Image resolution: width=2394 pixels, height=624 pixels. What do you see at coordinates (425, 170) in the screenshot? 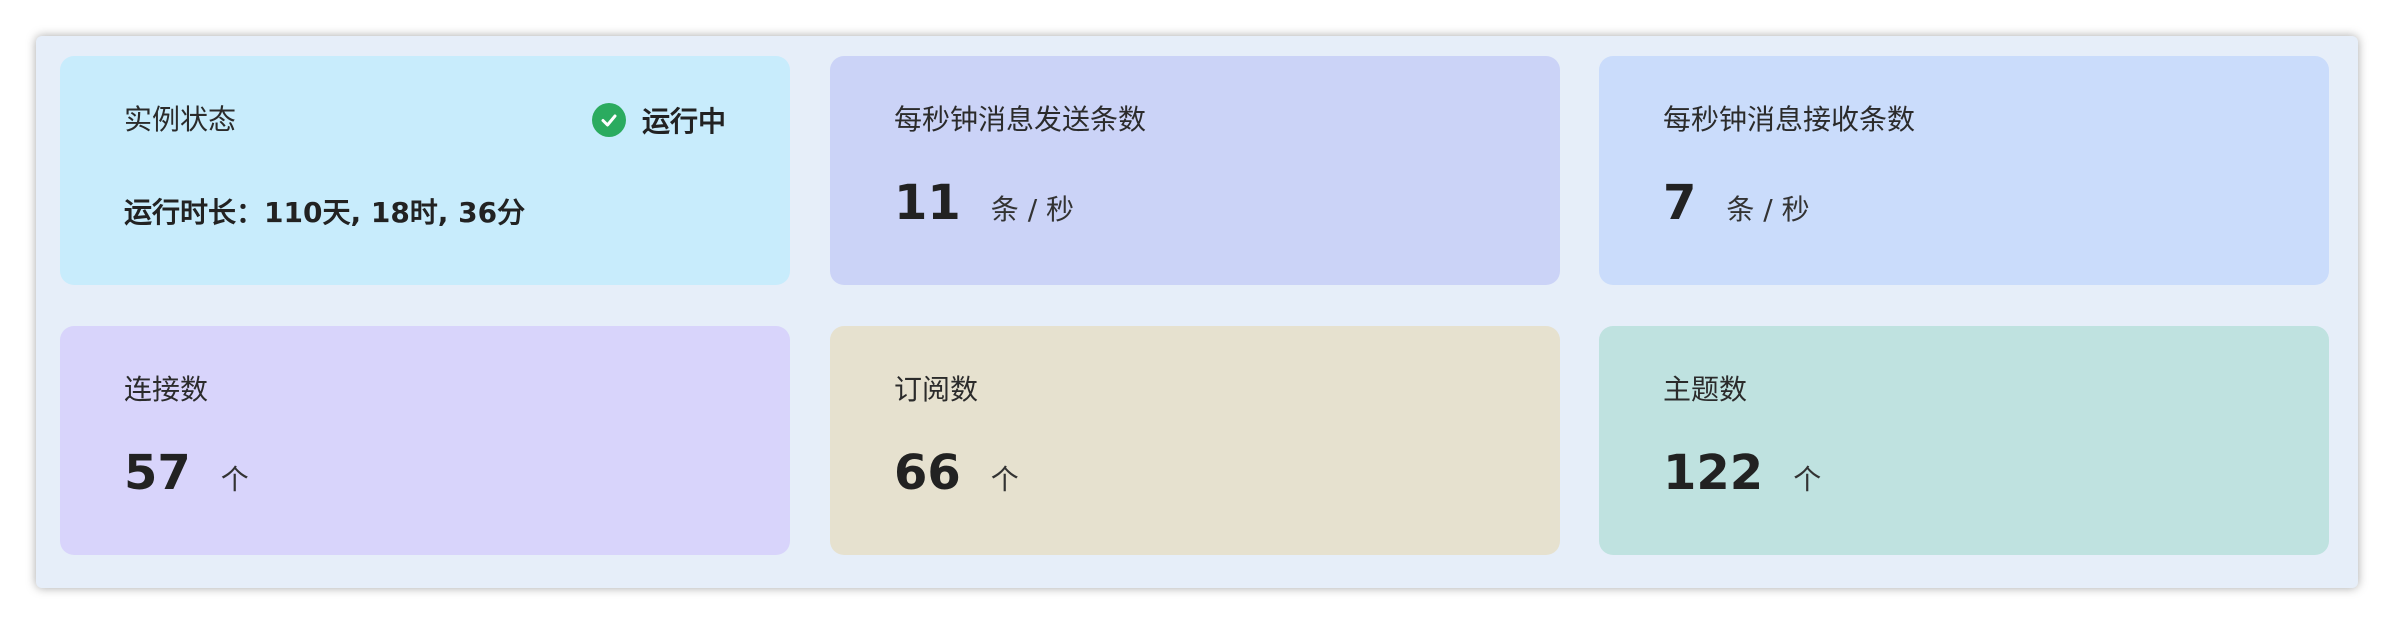
I see `instance-status-card: 实例状态 运行中 运行时长：110天, 18时, 36分` at bounding box center [425, 170].